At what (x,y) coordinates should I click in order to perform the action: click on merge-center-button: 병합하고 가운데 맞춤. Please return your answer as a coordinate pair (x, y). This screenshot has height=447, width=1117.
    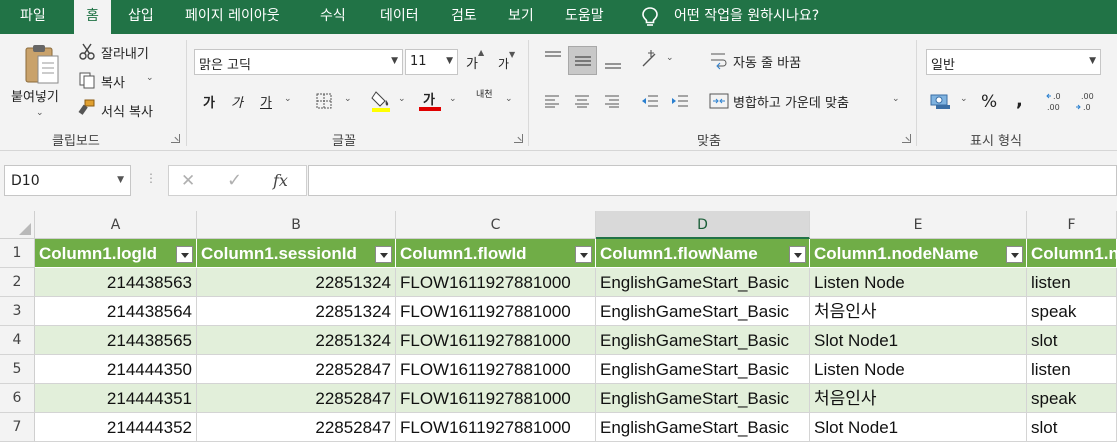
    Looking at the image, I should click on (791, 101).